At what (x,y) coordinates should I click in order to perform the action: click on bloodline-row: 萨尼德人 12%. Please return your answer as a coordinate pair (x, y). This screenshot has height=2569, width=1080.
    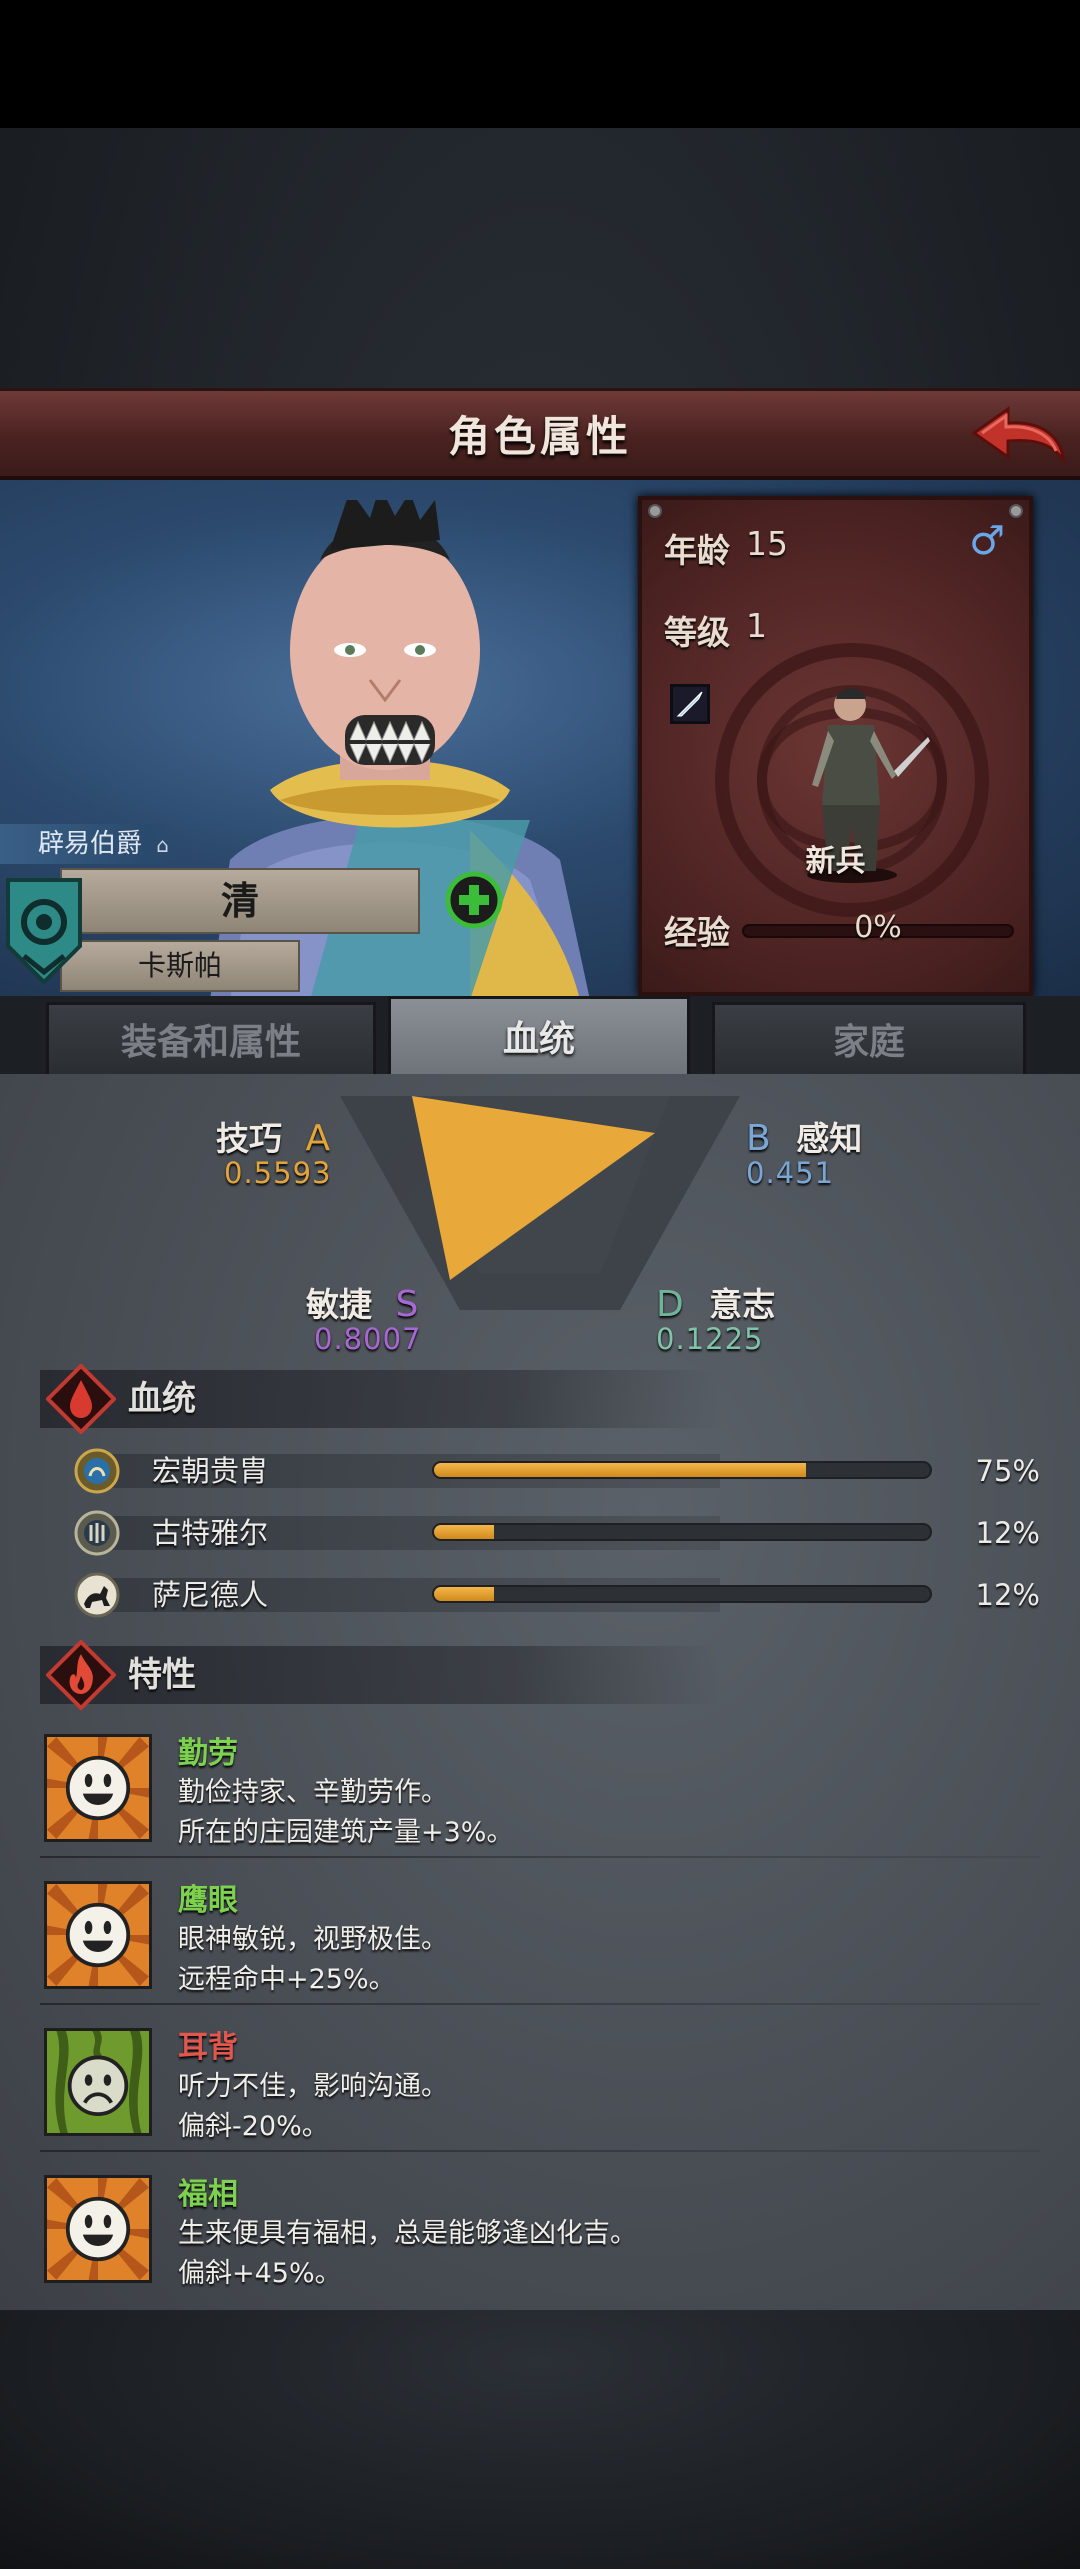
    Looking at the image, I should click on (545, 1595).